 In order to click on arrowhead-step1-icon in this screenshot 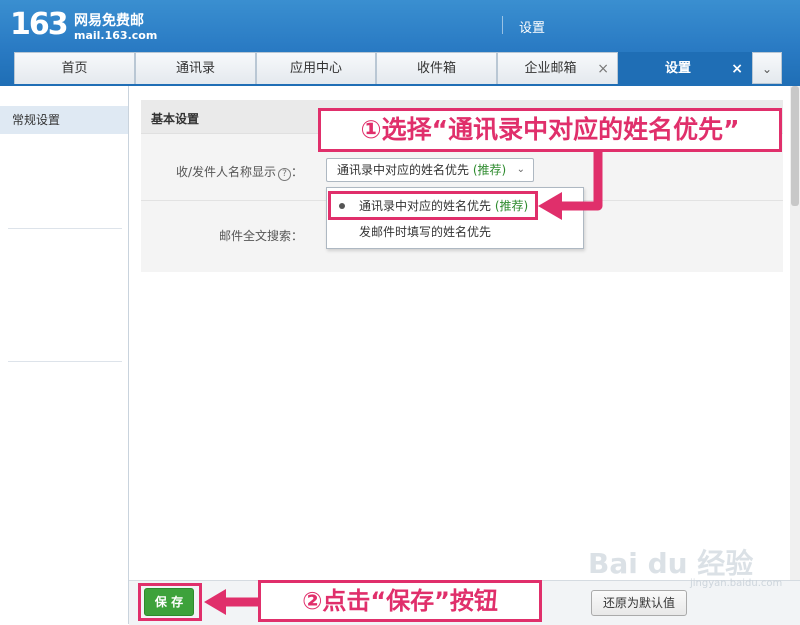, I will do `click(550, 206)`.